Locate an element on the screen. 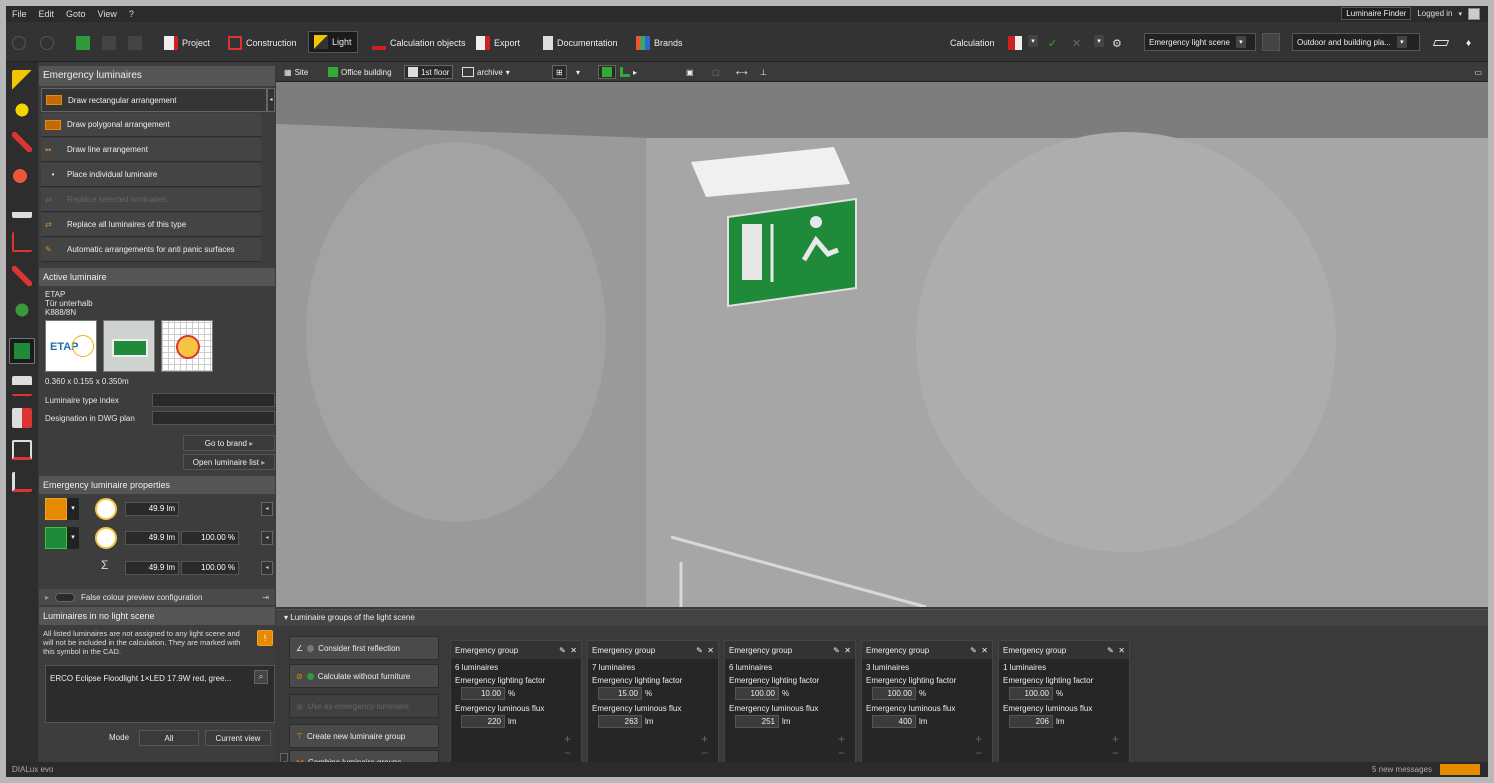 The image size is (1494, 783). tab-calculation-objects: Calculation objects is located at coordinates (419, 43).